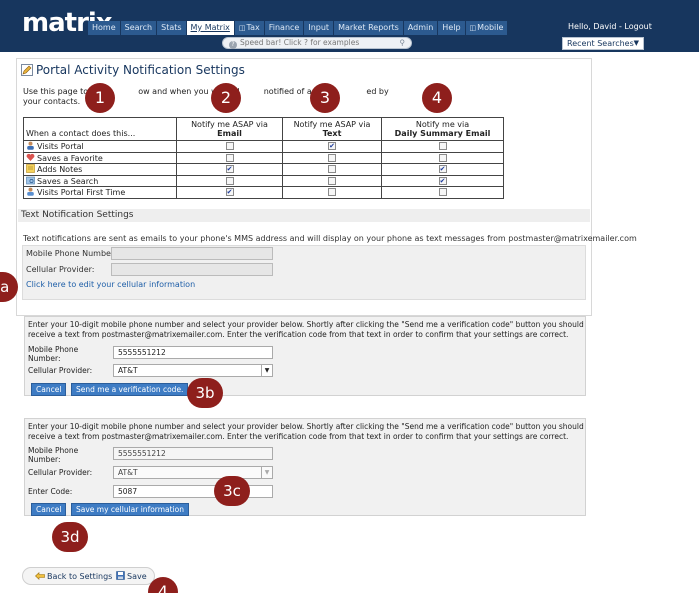  I want to click on col-header-email-line1: Notify me ASAP via, so click(229, 124).